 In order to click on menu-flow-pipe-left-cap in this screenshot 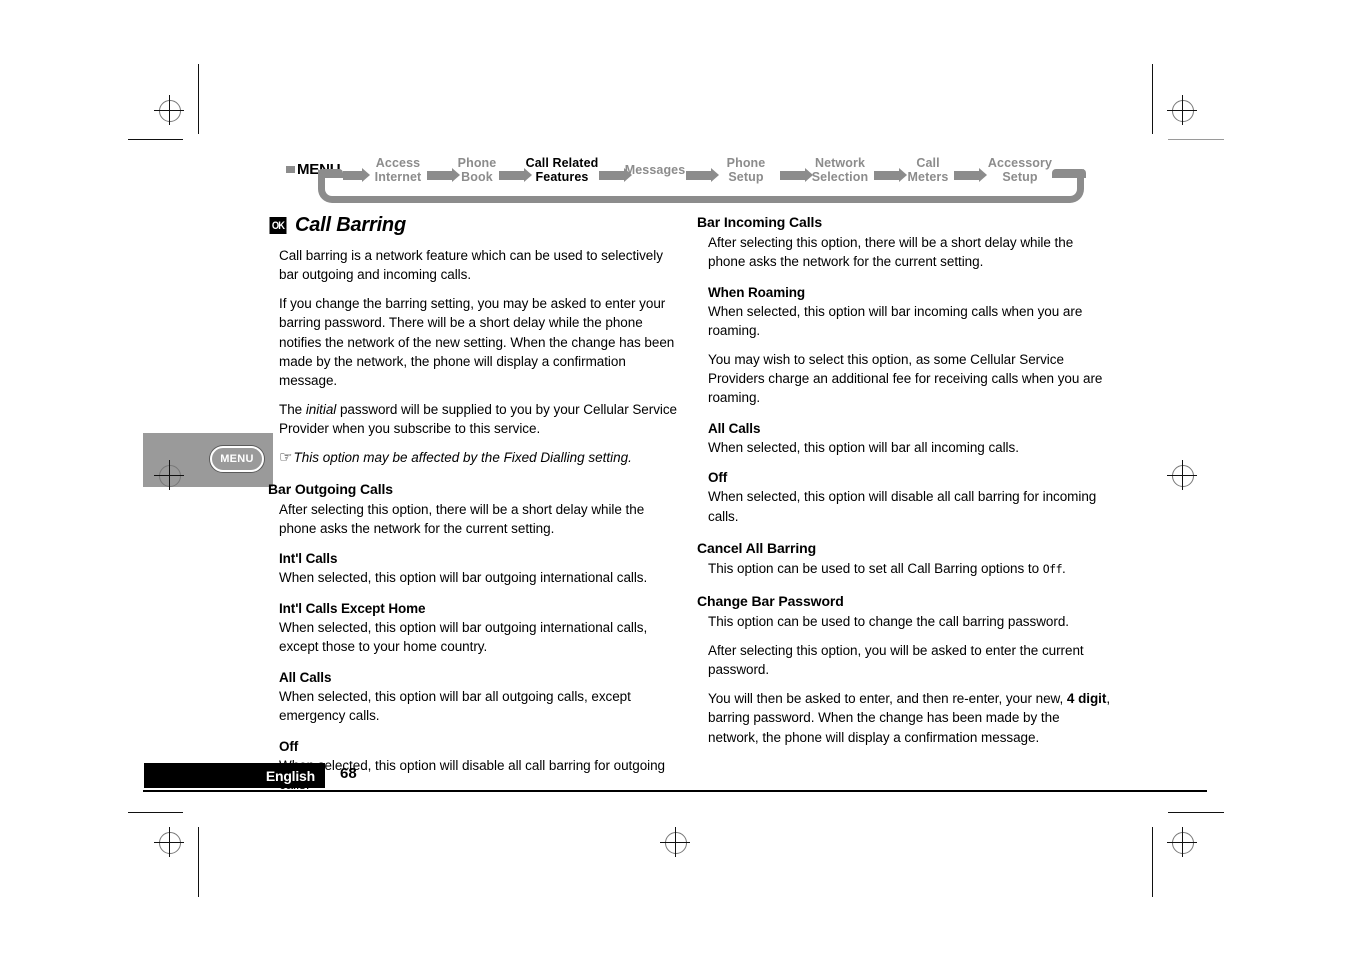, I will do `click(330, 173)`.